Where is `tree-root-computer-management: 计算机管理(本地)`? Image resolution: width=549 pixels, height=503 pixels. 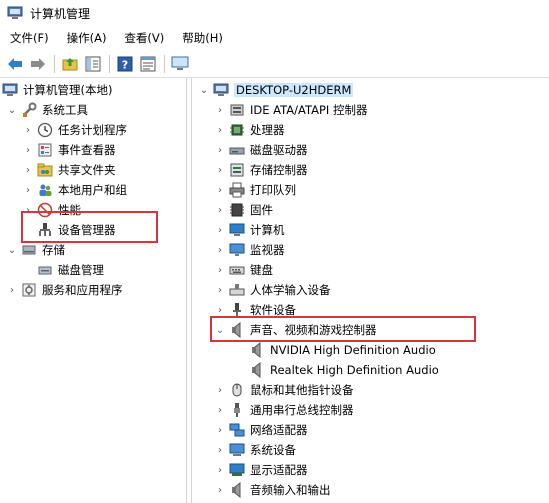 tree-root-computer-management: 计算机管理(本地) is located at coordinates (57, 90).